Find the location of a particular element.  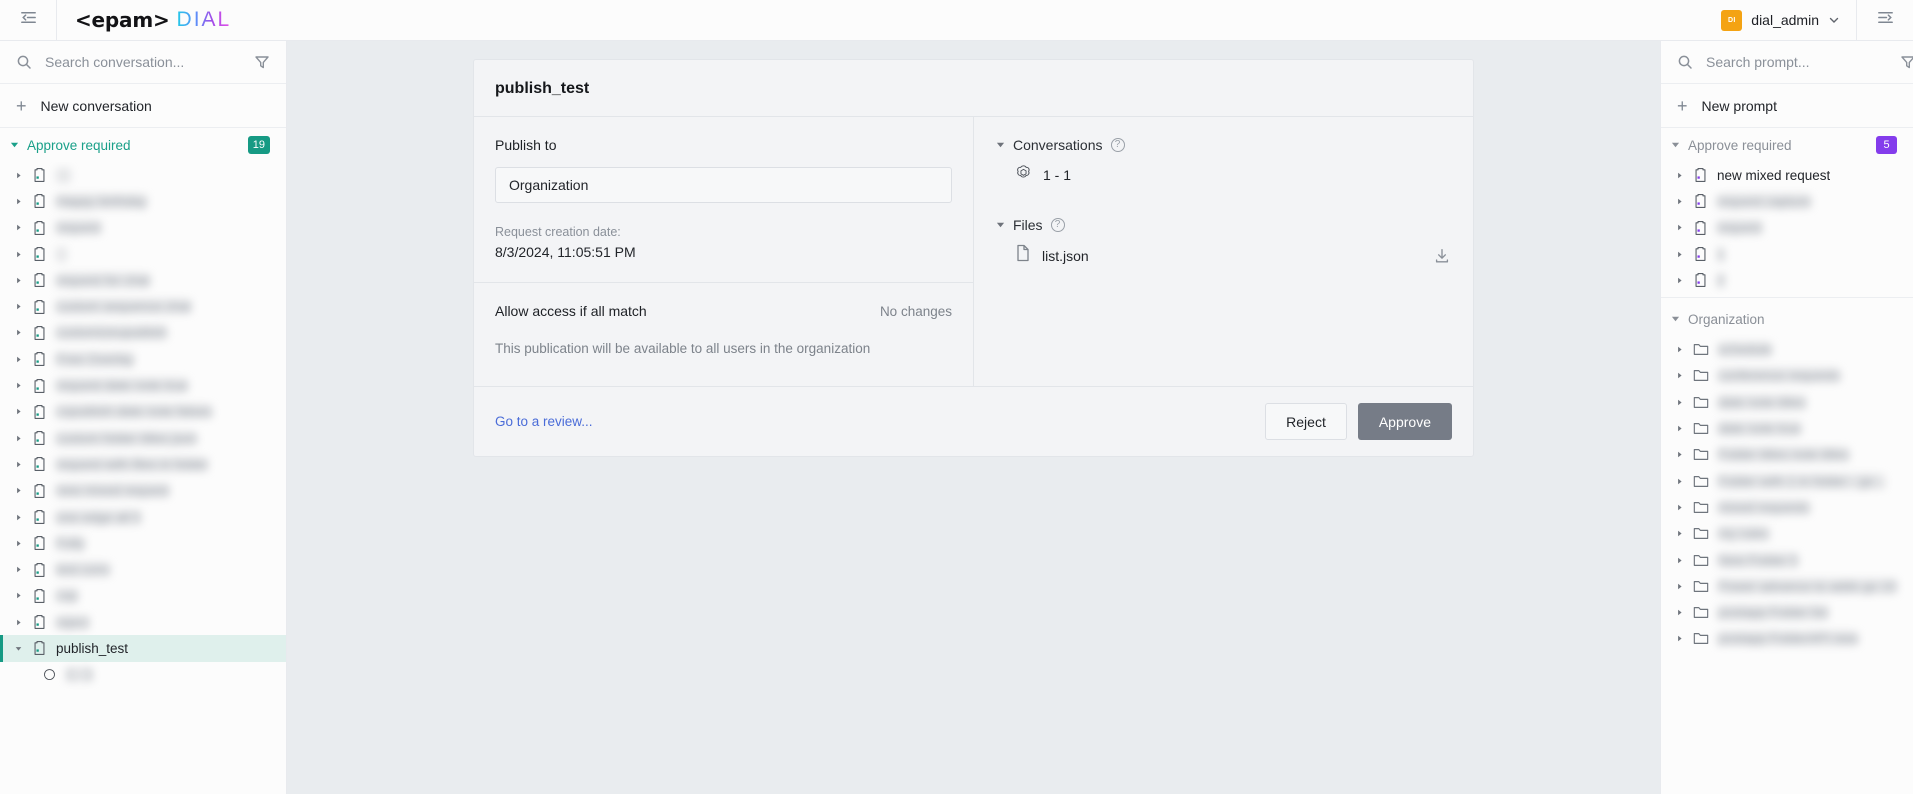

organization-folder-item: date note titles is located at coordinates (1787, 402).